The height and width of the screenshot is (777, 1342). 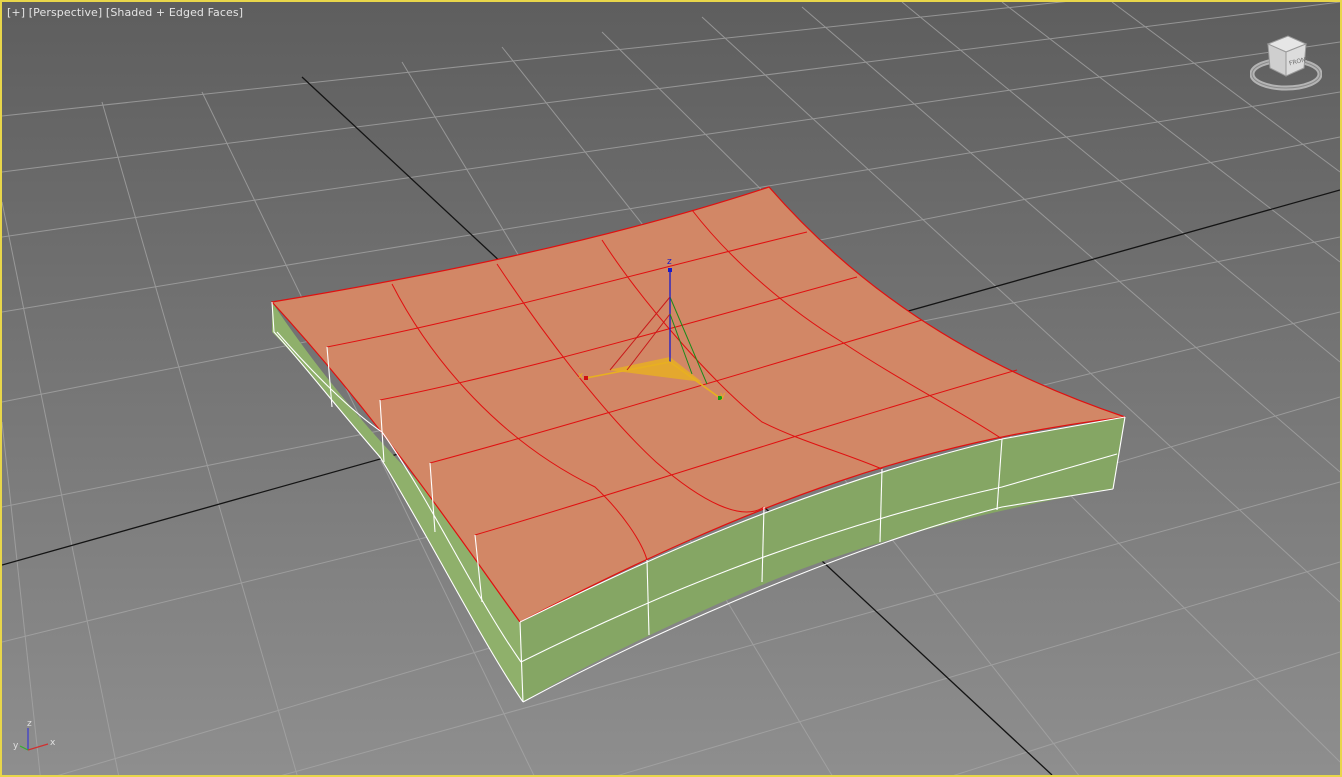 What do you see at coordinates (581, 376) in the screenshot?
I see `gizmo-x-label: x` at bounding box center [581, 376].